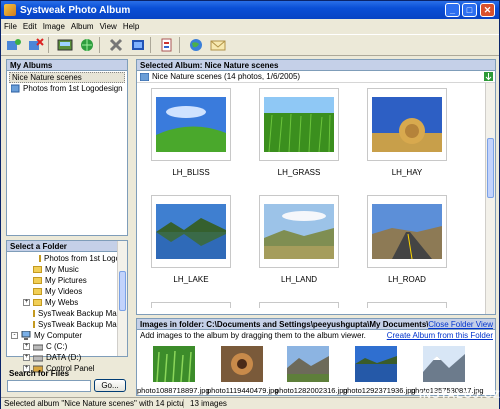 This screenshot has width=500, height=409. I want to click on folder-item: - My Computer, so click(62, 335).